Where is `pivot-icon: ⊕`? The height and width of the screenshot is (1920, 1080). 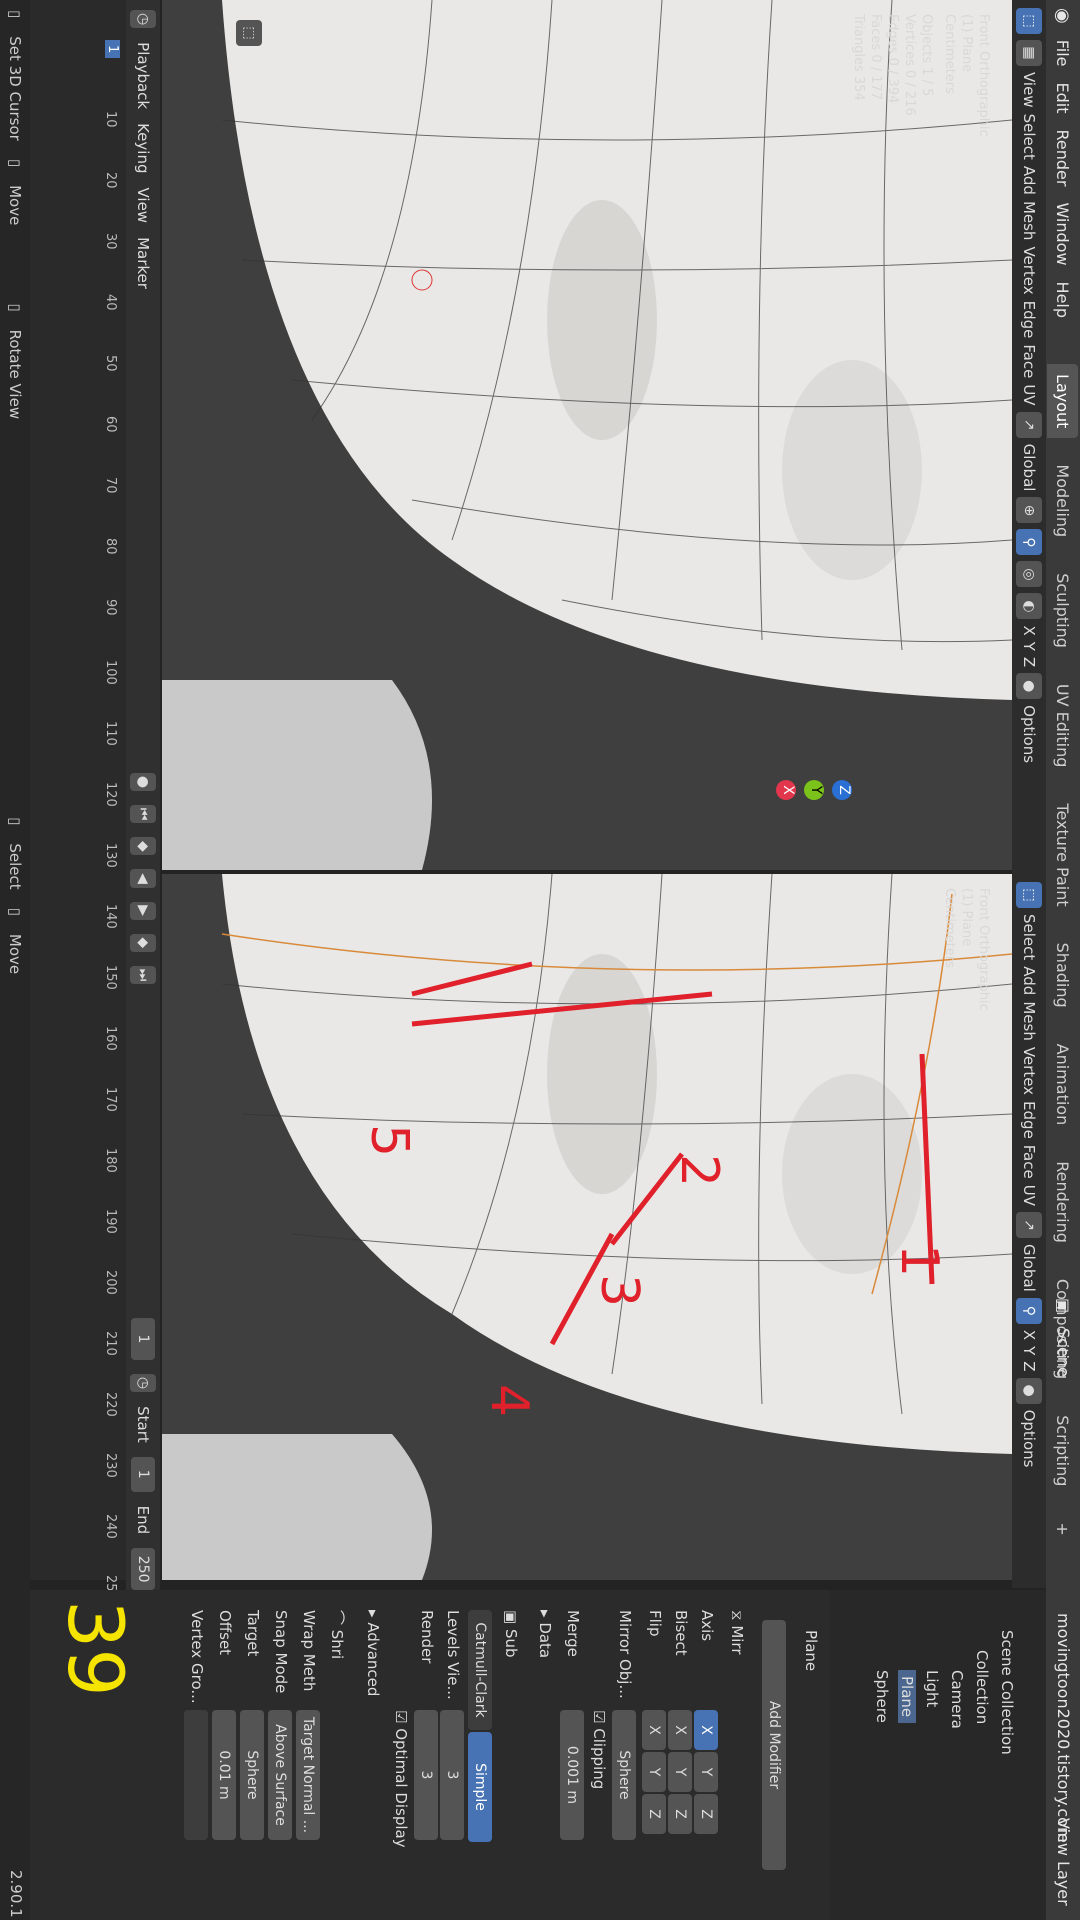
pivot-icon: ⊕ is located at coordinates (1029, 510).